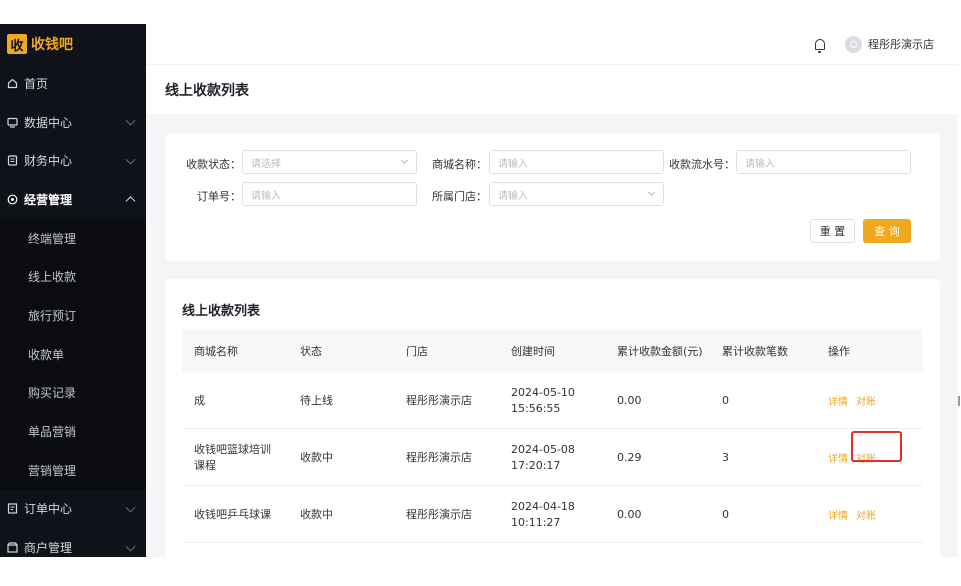  What do you see at coordinates (48, 199) in the screenshot?
I see `sidebar-item-label: 经营管理` at bounding box center [48, 199].